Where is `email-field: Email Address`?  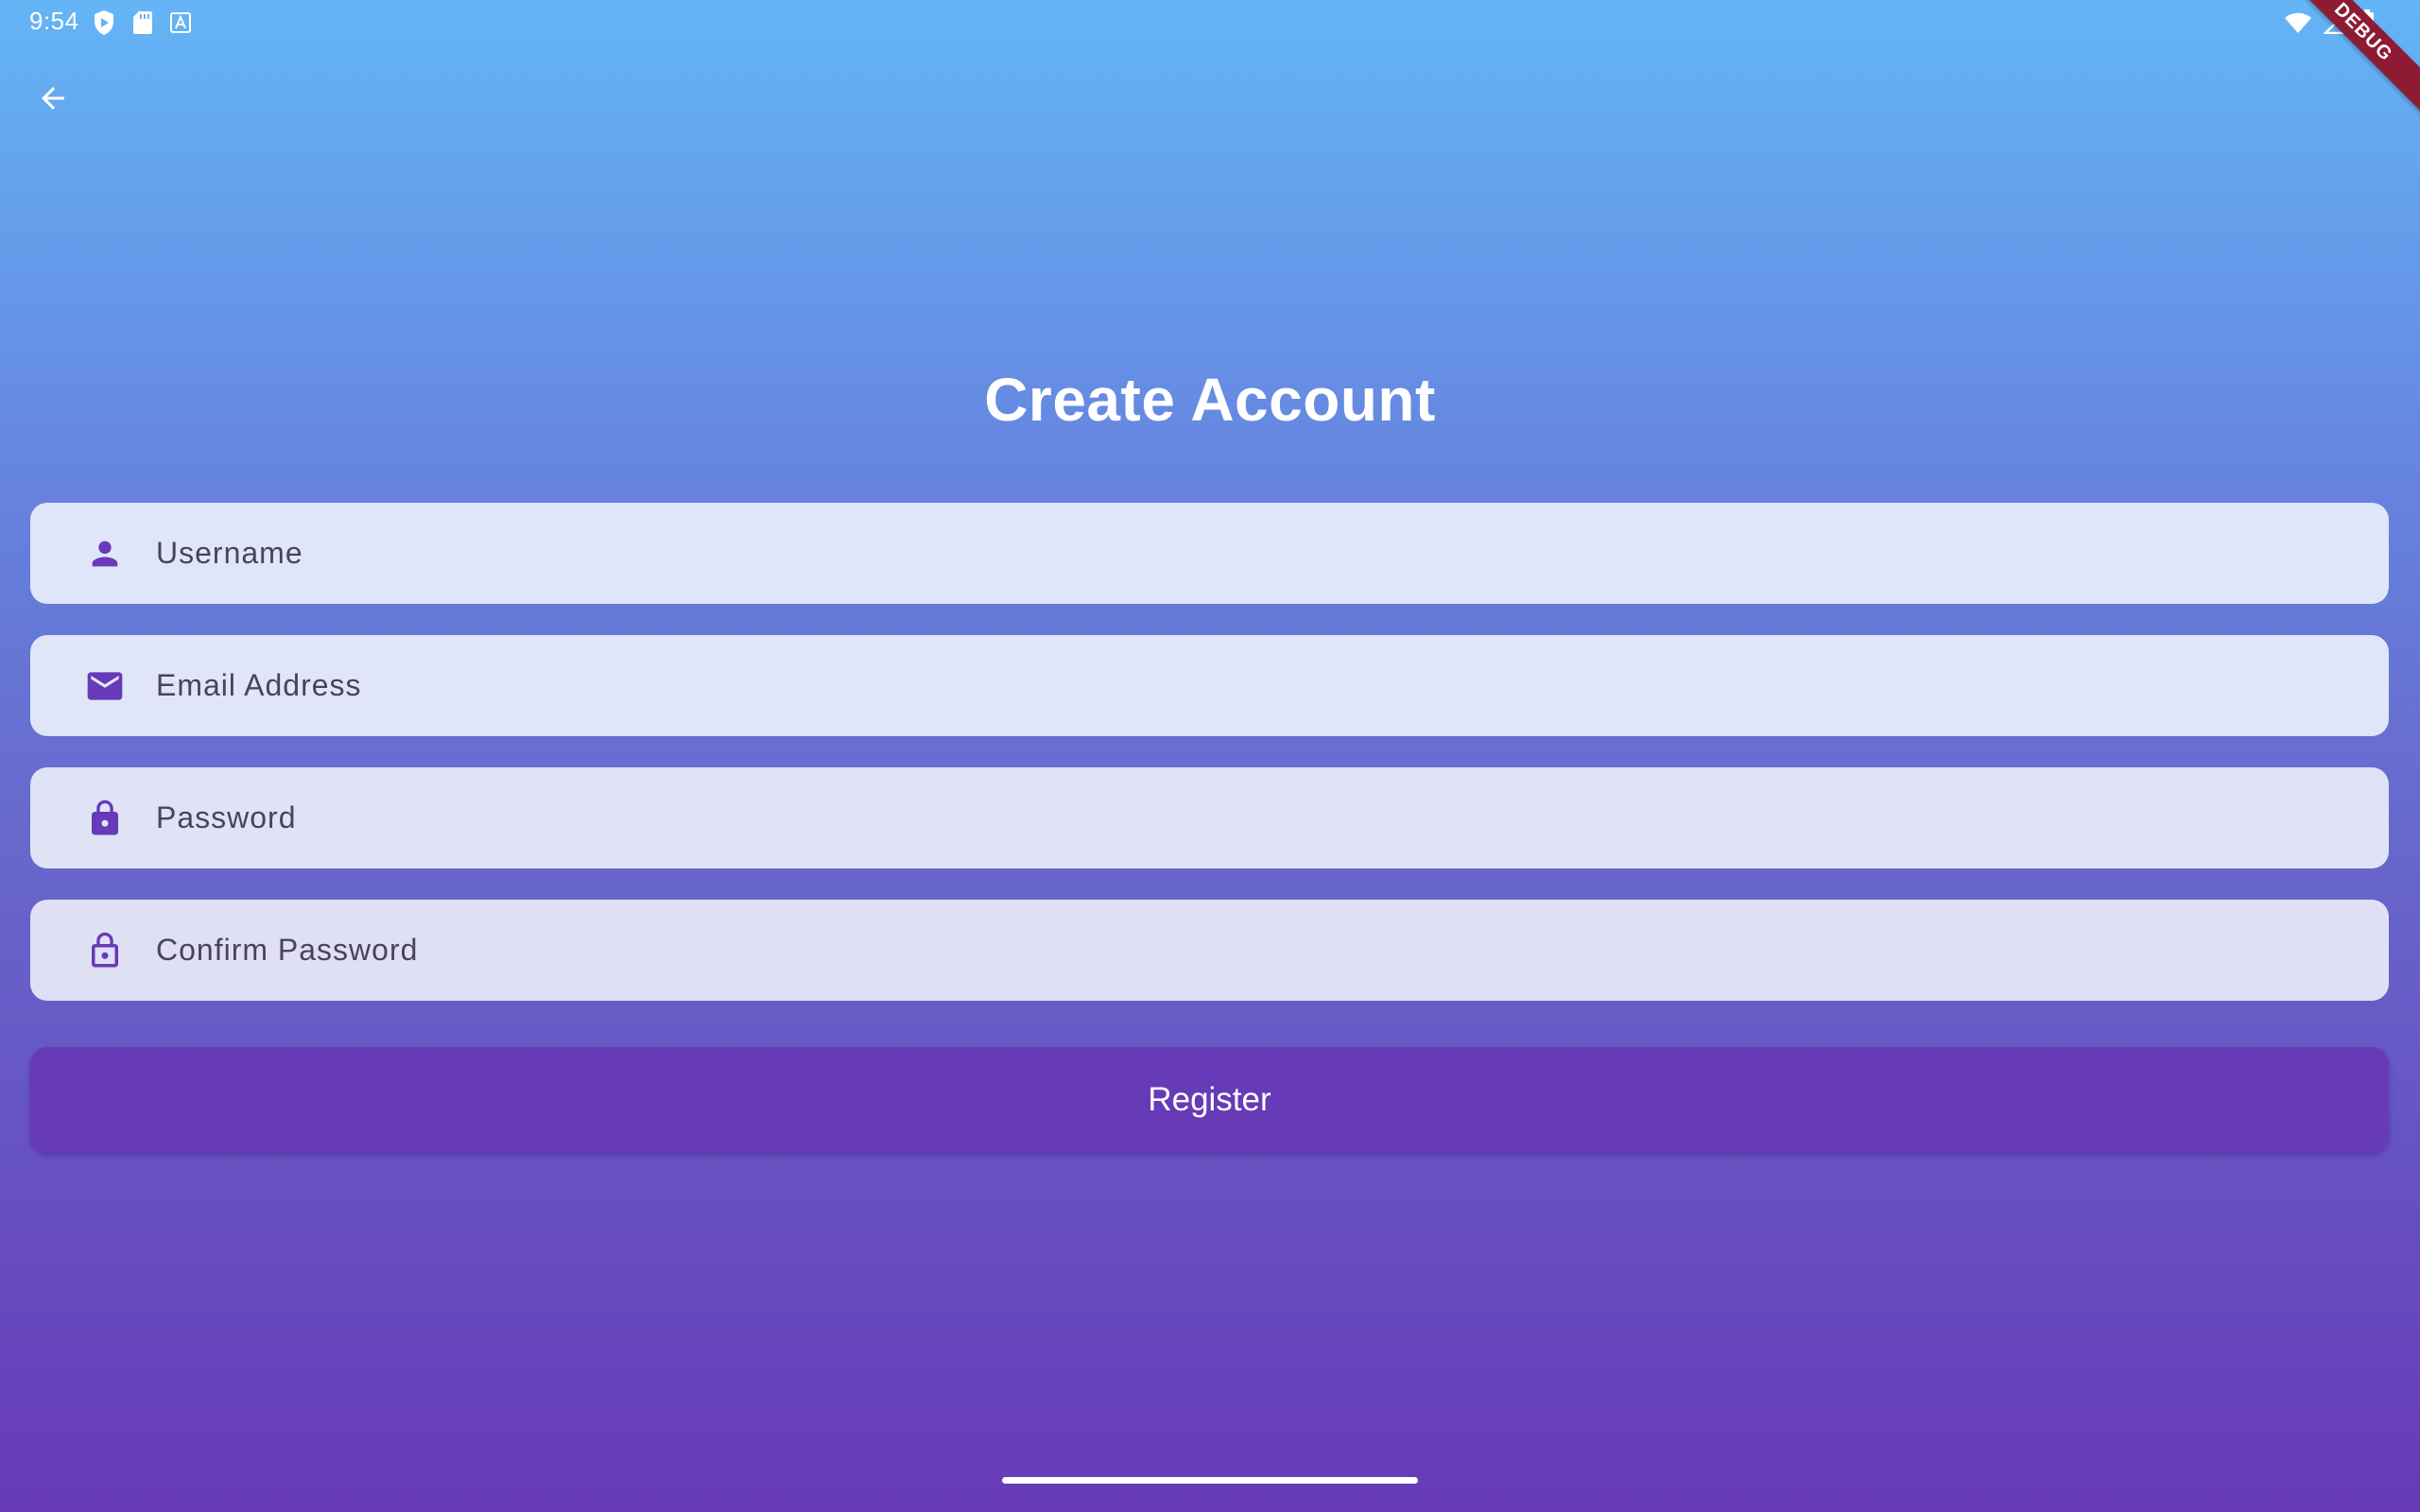
email-field: Email Address is located at coordinates (1210, 685).